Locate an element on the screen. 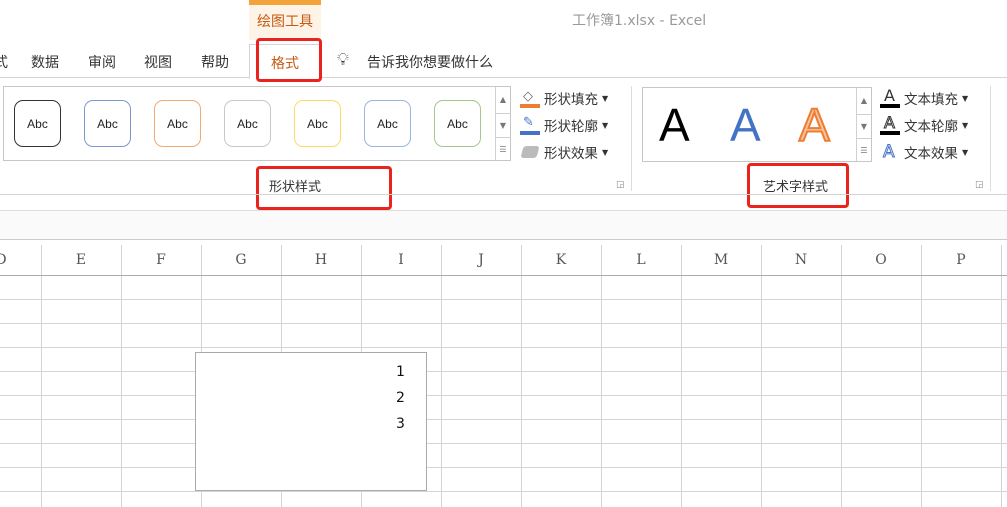 The width and height of the screenshot is (1007, 507). shape-outline-button: ✎ 形状轮廓 ▼ is located at coordinates (564, 125).